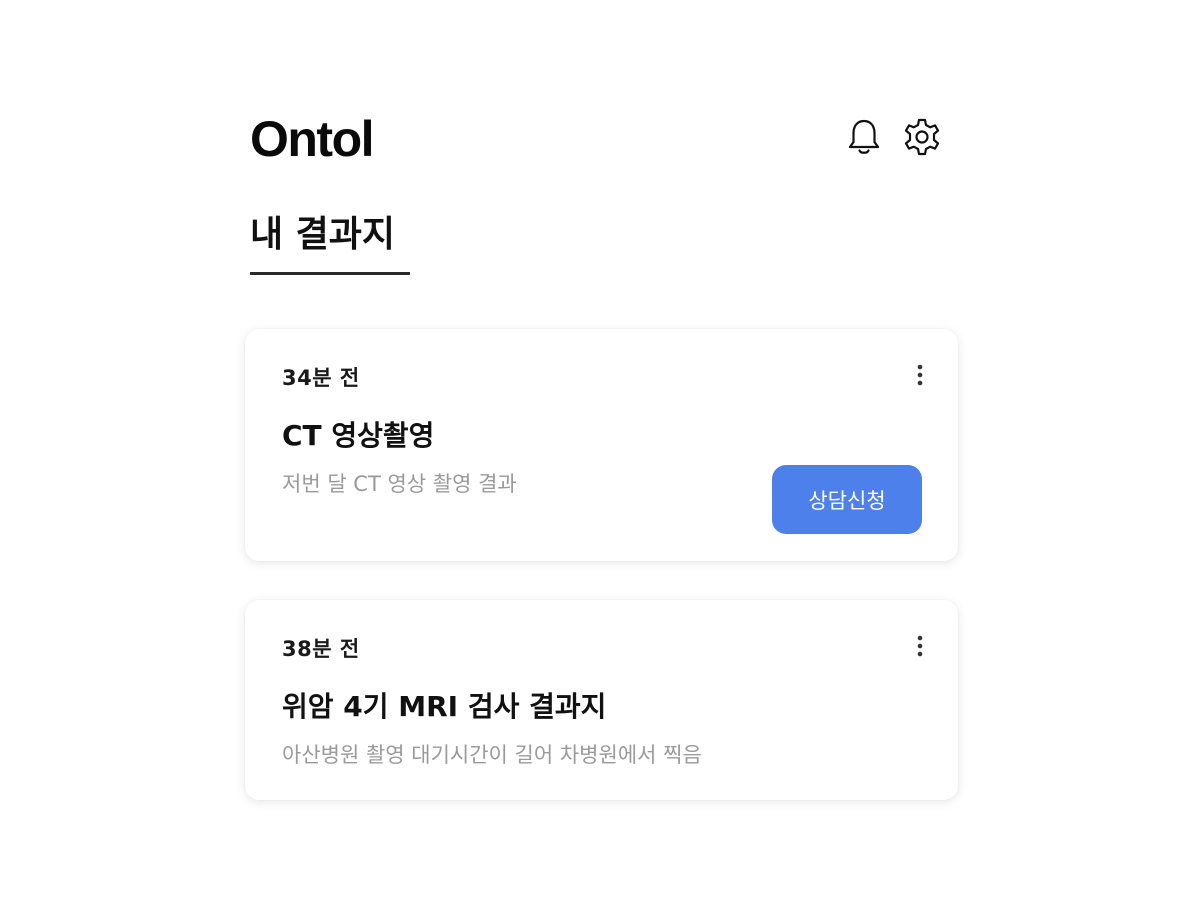 This screenshot has width=1200, height=900. I want to click on result-description: 저번 달 CT 영상 촬영 결과, so click(399, 484).